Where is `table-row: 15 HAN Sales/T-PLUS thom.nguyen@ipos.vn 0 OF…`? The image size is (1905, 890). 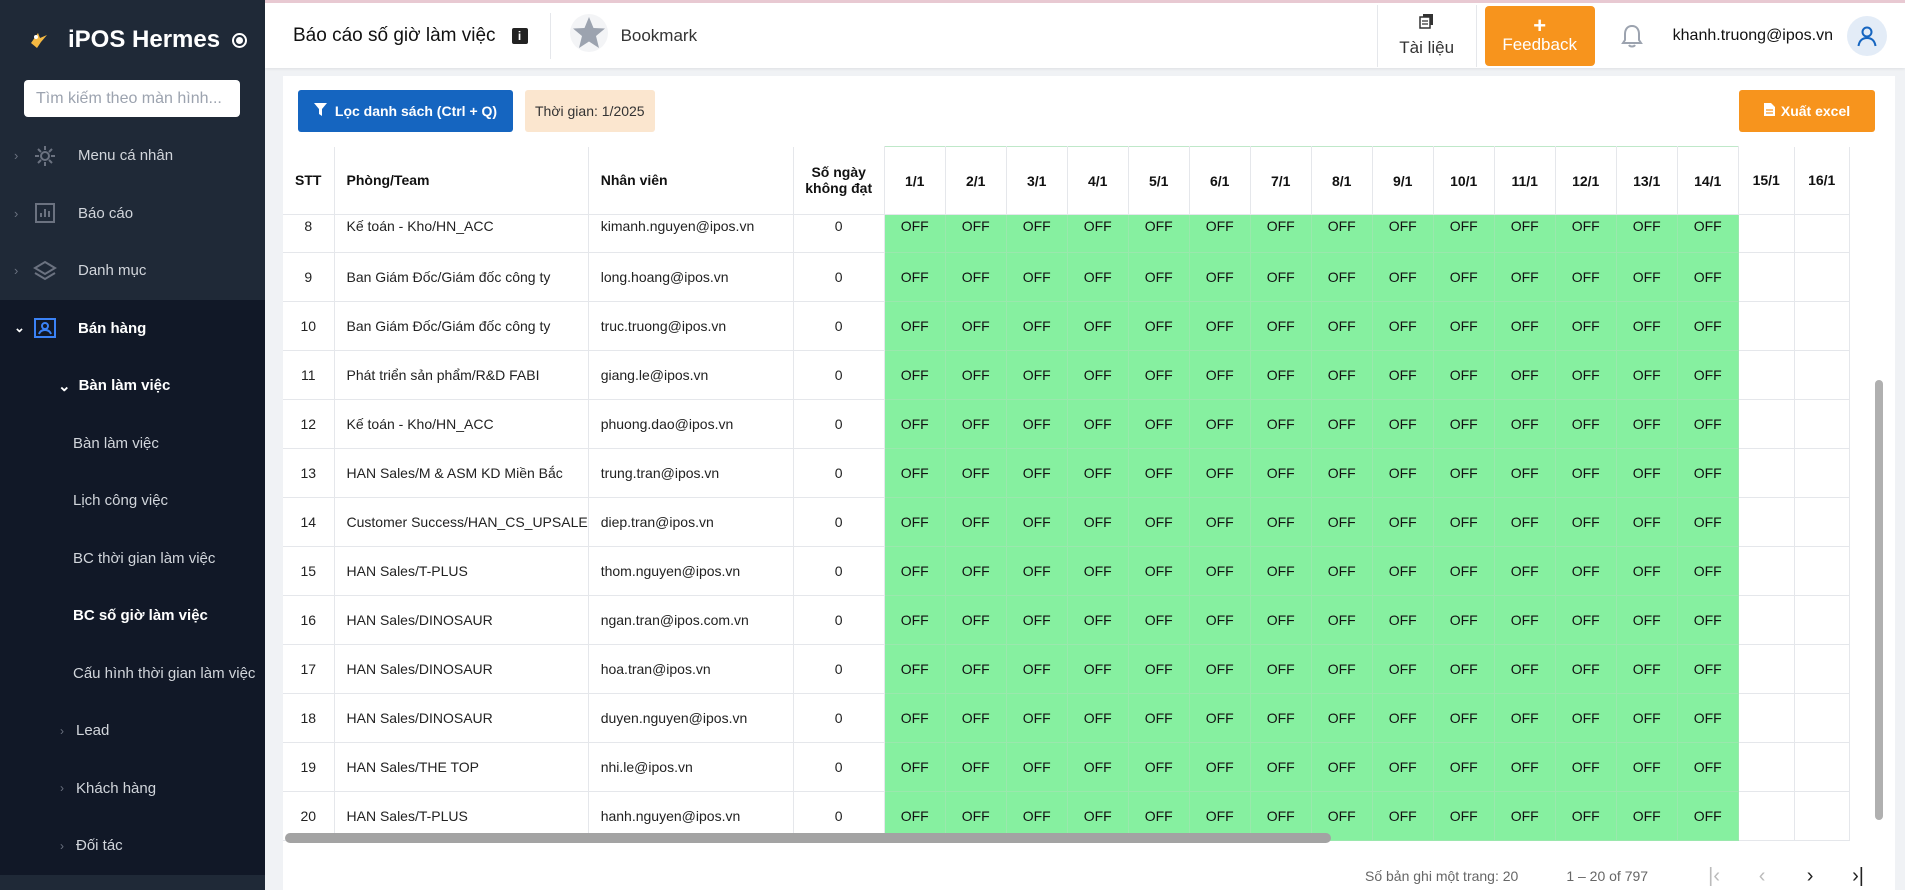
table-row: 15 HAN Sales/T-PLUS thom.nguyen@ipos.vn 0 OF… is located at coordinates (1066, 571).